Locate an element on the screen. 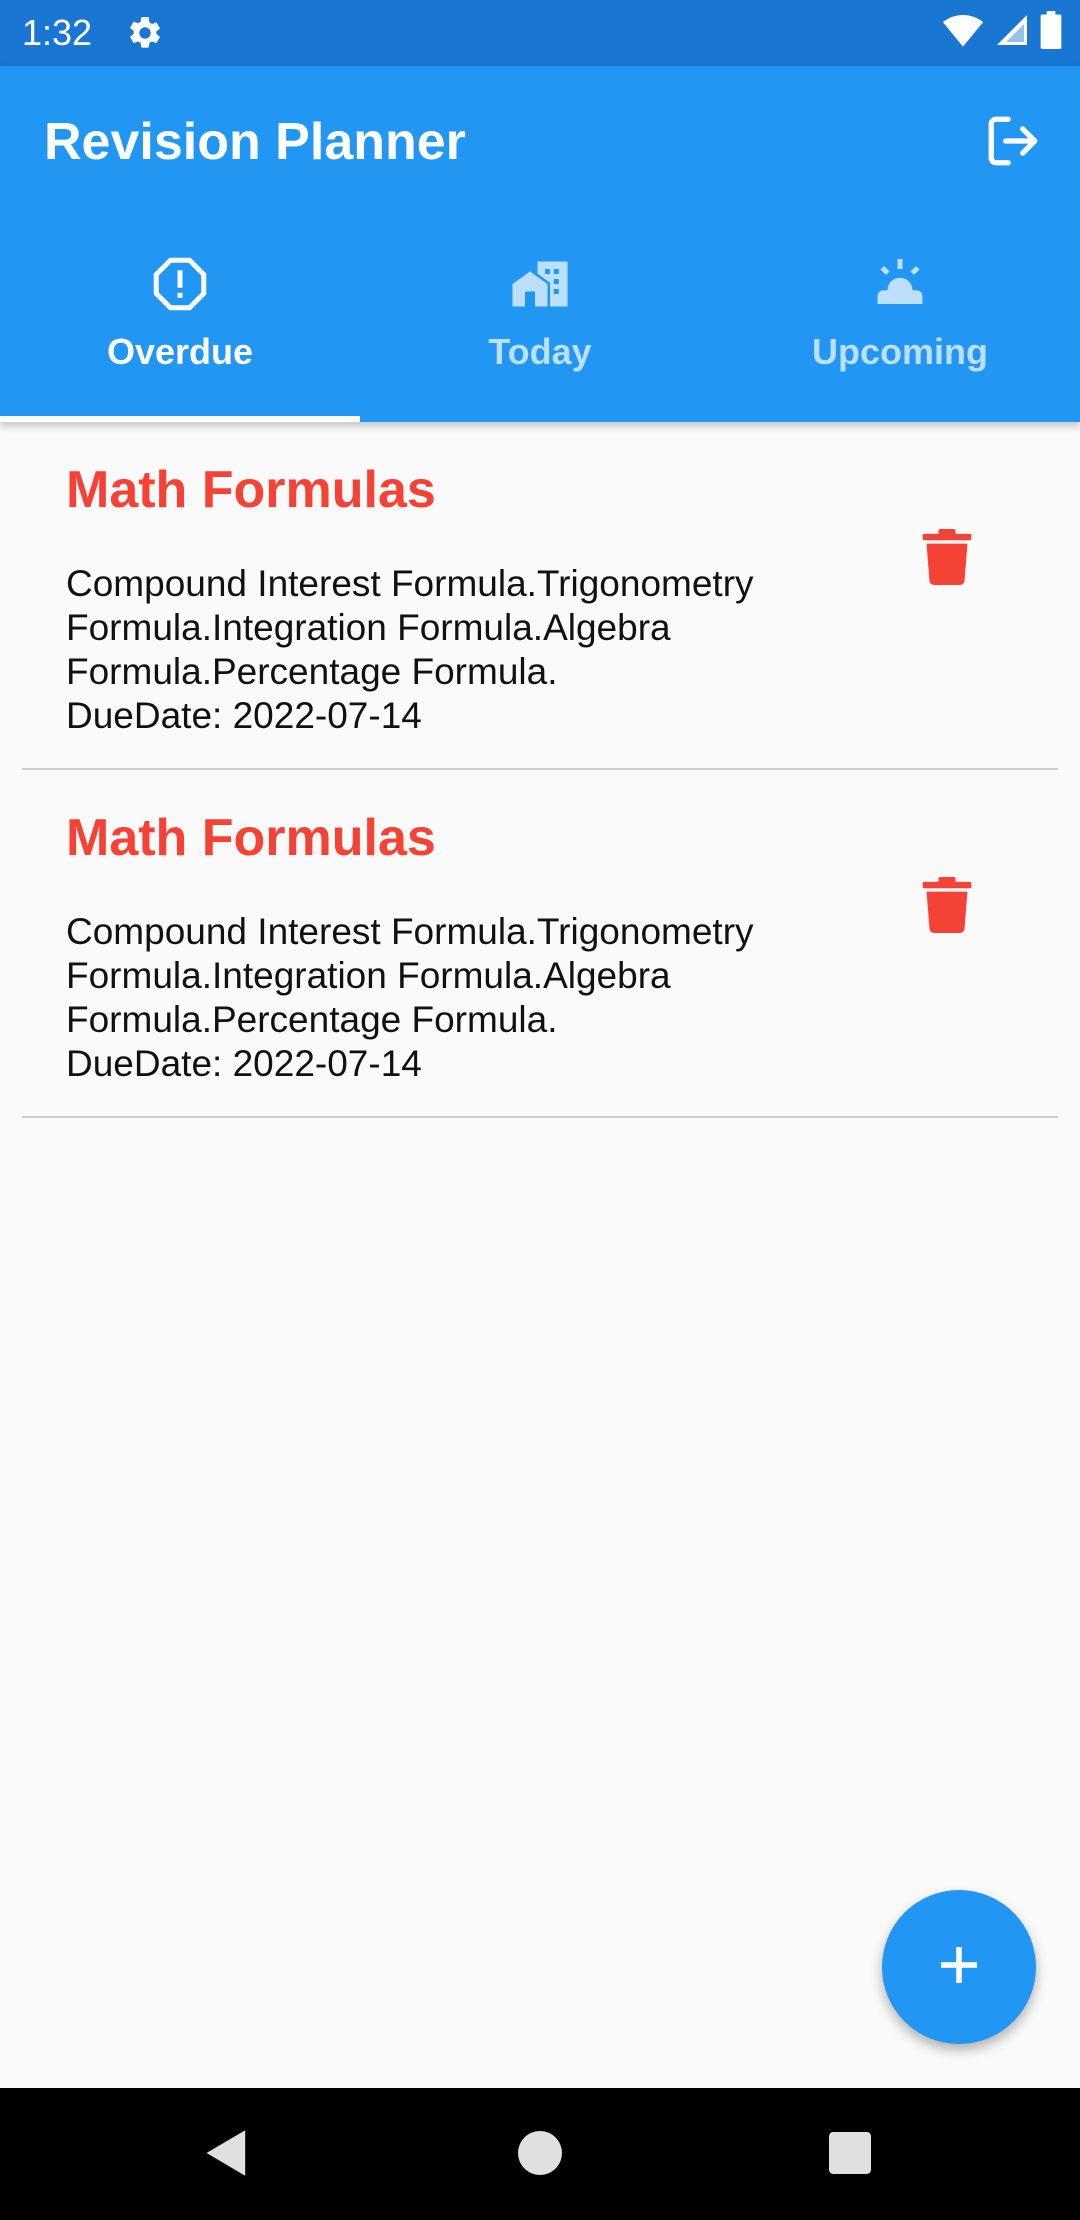 This screenshot has width=1080, height=2220. tab-today: Today is located at coordinates (540, 328).